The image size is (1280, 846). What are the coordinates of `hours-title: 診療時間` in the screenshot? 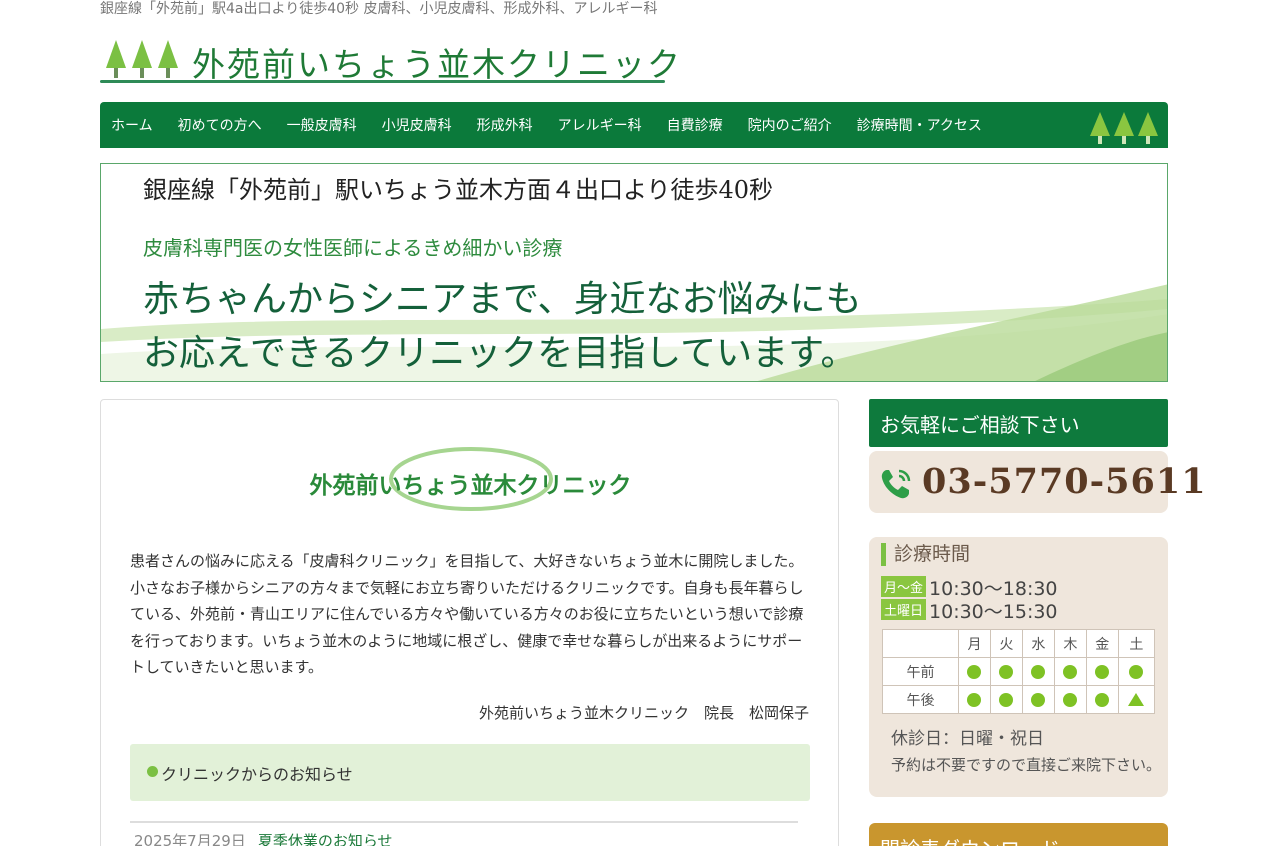 It's located at (925, 554).